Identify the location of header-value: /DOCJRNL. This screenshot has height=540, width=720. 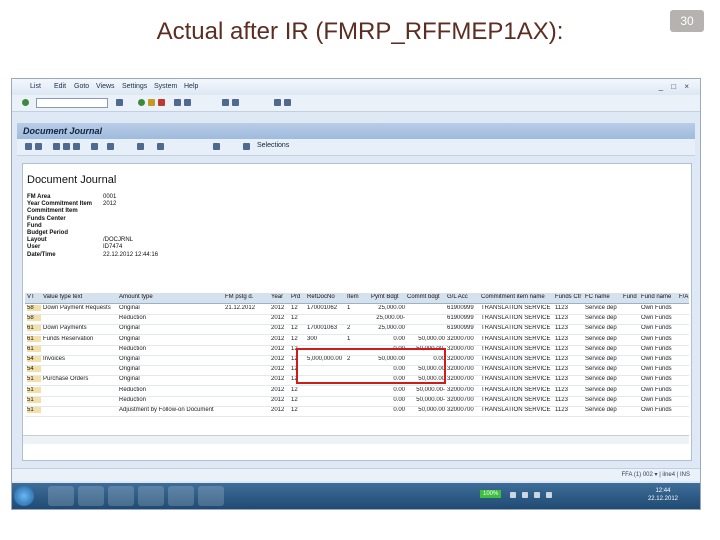
(118, 240).